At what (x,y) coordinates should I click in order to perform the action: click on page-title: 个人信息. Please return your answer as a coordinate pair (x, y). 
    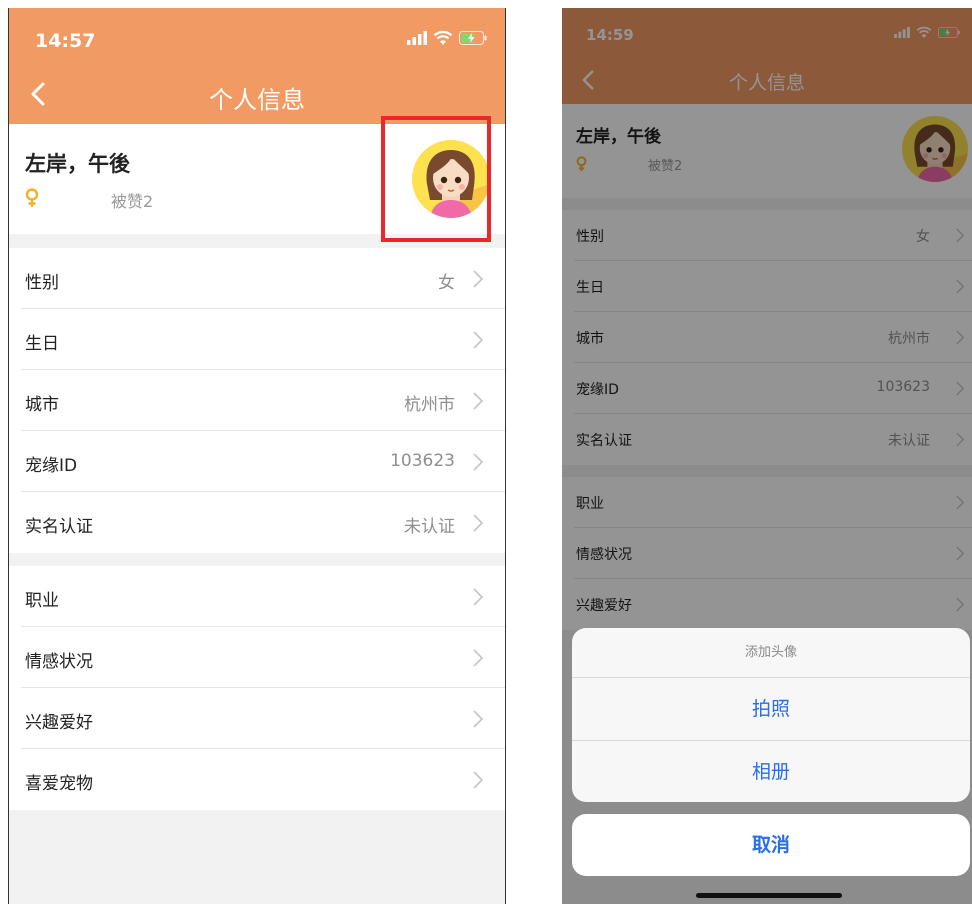
    Looking at the image, I should click on (257, 100).